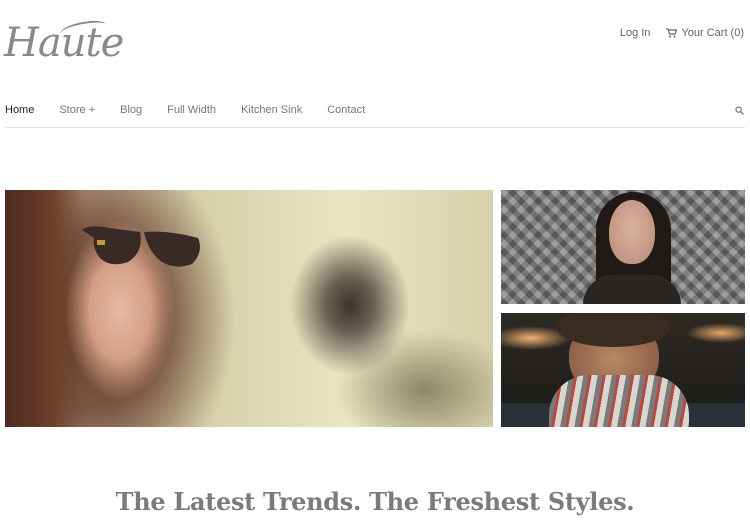 This screenshot has width=750, height=523. I want to click on login-link: Log In, so click(635, 33).